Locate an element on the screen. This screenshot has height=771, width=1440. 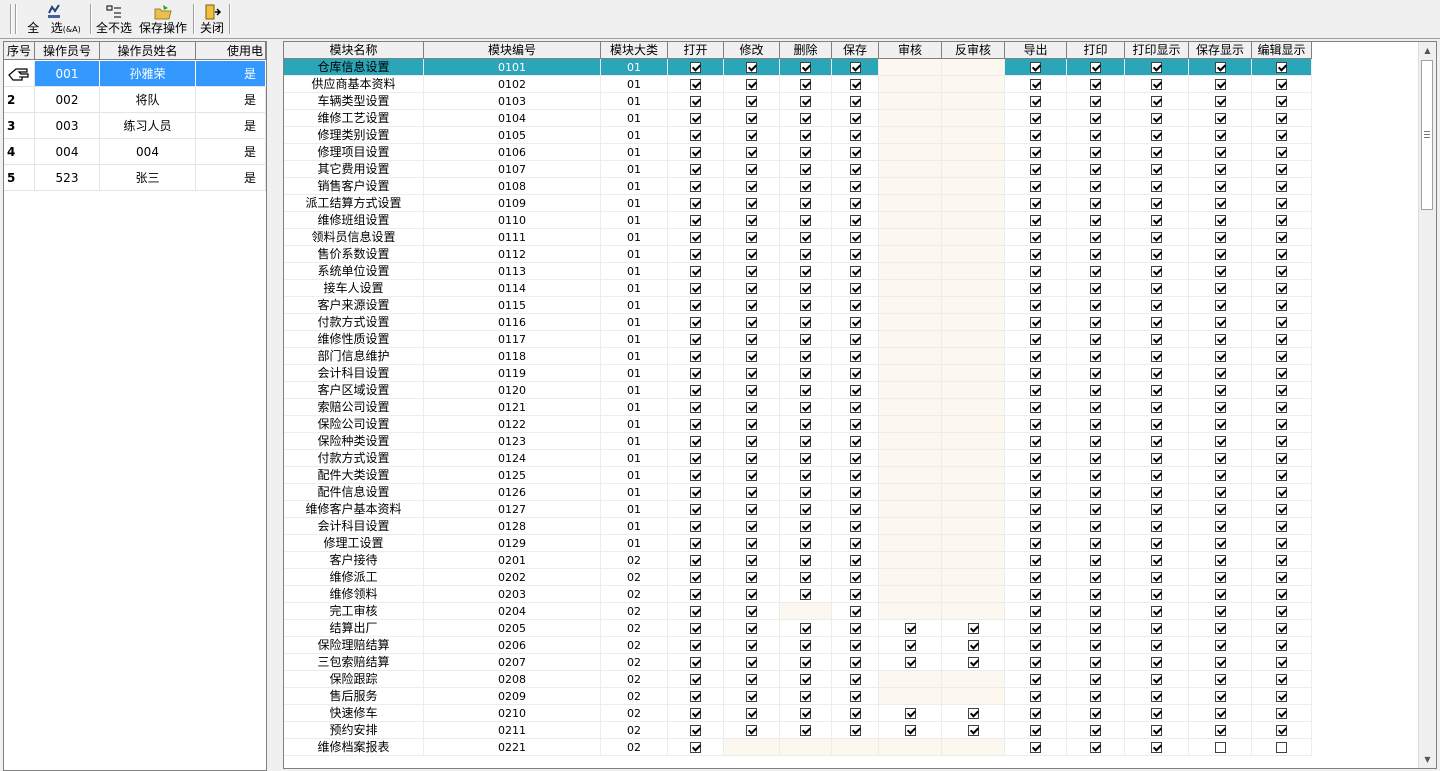
col-header-module-name: 模块名称 is located at coordinates (354, 50).